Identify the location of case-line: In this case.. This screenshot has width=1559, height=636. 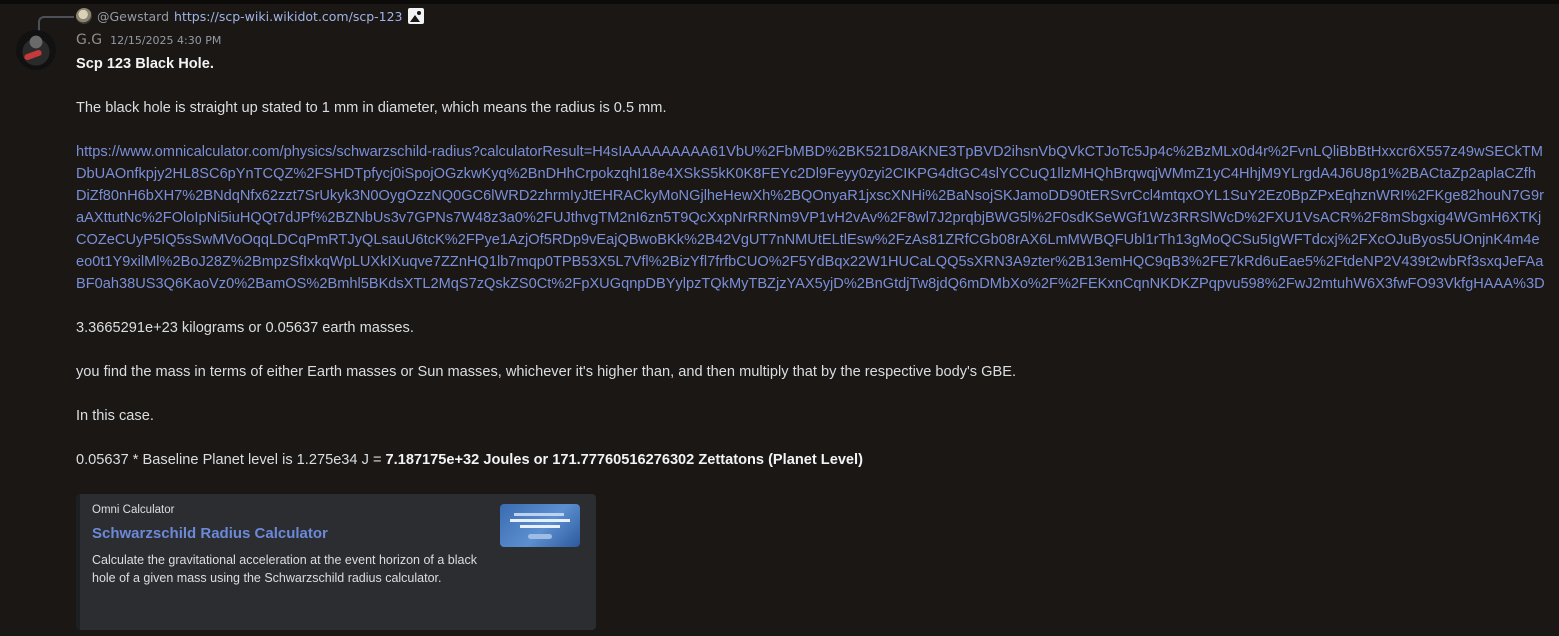
(115, 416).